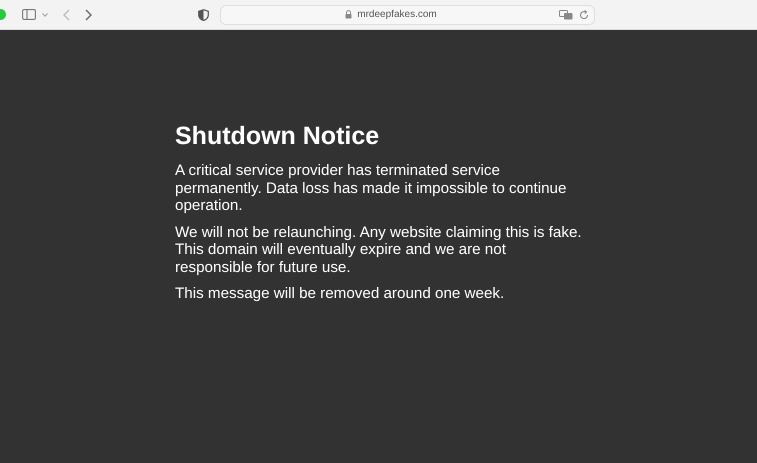 Image resolution: width=757 pixels, height=463 pixels. What do you see at coordinates (88, 14) in the screenshot?
I see `forward-icon` at bounding box center [88, 14].